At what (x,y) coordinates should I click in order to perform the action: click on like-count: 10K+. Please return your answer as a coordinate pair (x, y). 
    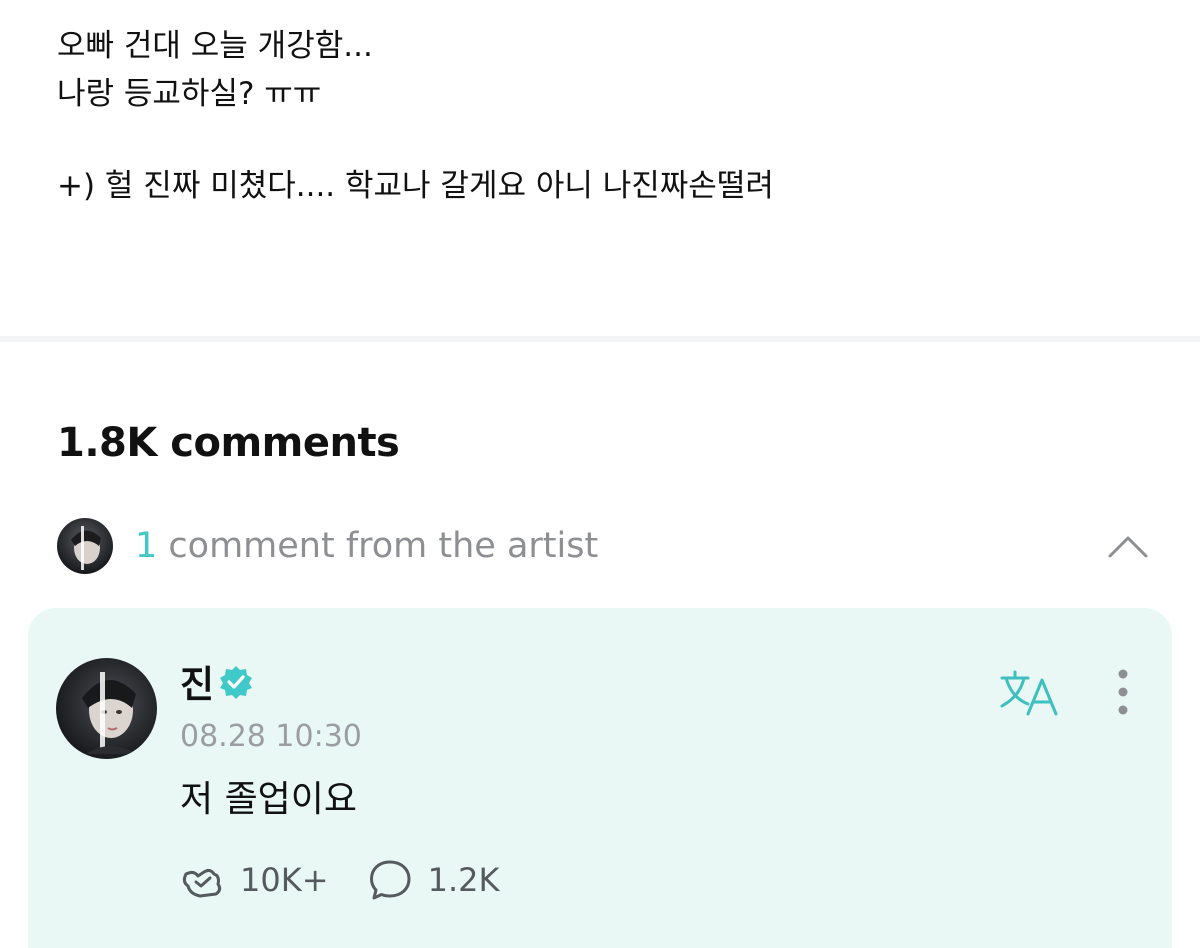
    Looking at the image, I should click on (284, 880).